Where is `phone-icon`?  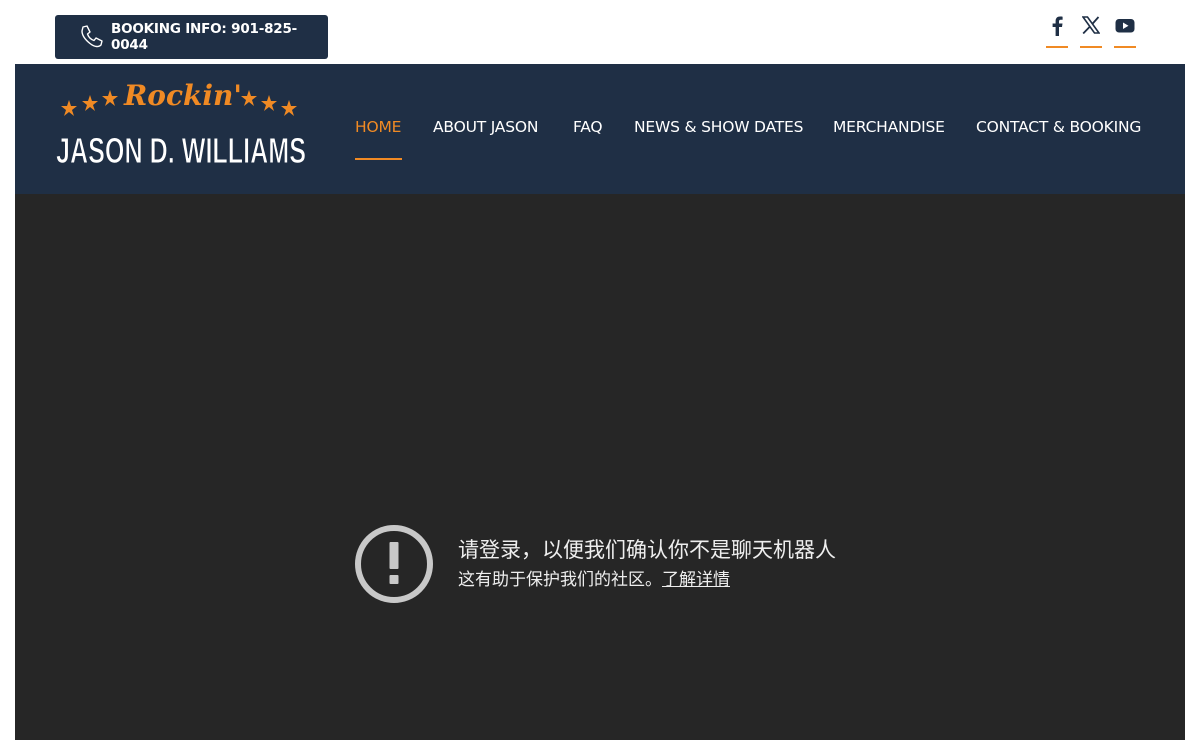 phone-icon is located at coordinates (91, 37).